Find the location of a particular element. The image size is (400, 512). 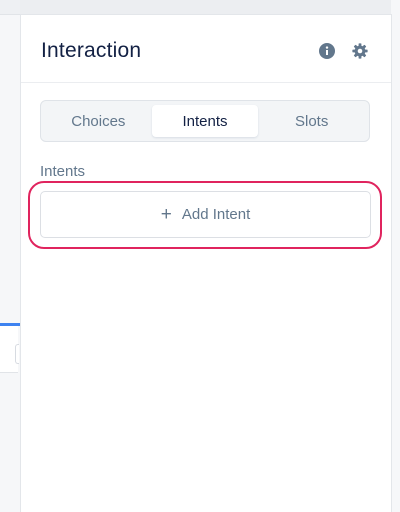

gear-icon is located at coordinates (360, 51).